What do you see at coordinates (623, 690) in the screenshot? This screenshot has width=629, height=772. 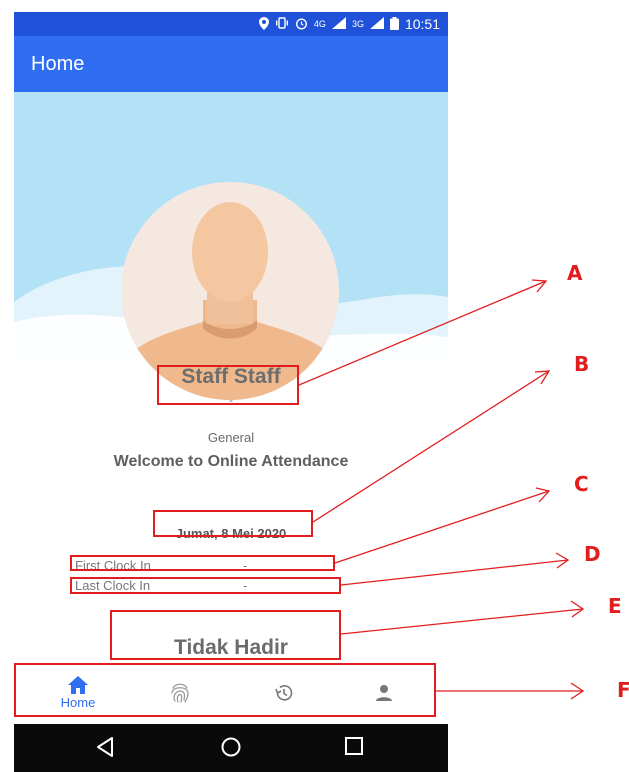 I see `annotation-letter-f: F` at bounding box center [623, 690].